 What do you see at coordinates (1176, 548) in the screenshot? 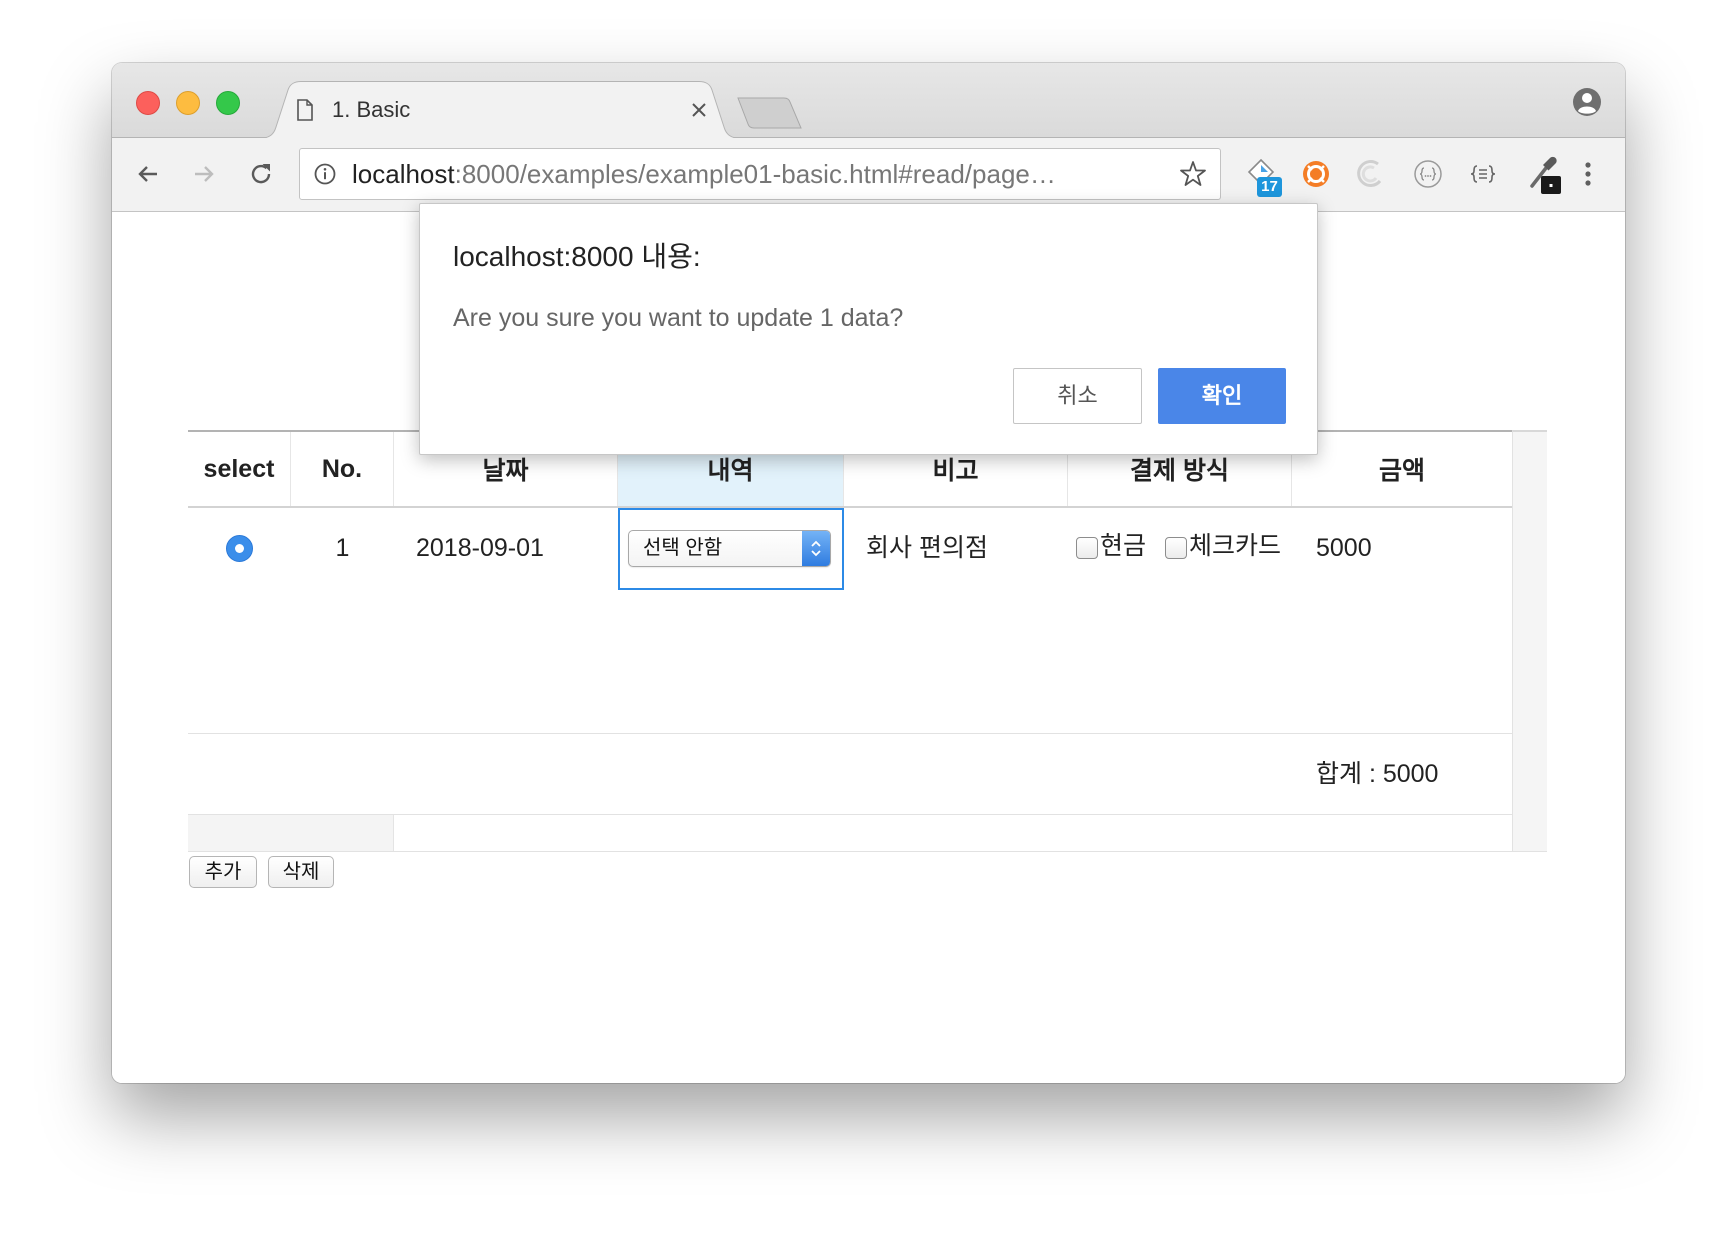
I see `payment-card-checkbox` at bounding box center [1176, 548].